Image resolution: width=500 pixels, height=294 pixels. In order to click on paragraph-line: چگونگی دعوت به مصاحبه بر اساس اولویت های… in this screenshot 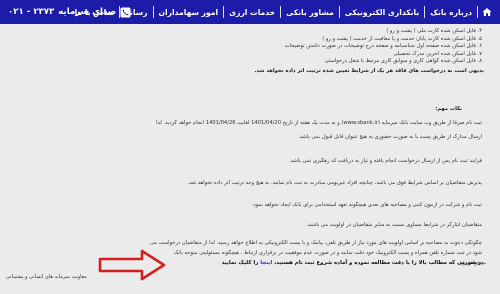, I will do `click(315, 243)`.